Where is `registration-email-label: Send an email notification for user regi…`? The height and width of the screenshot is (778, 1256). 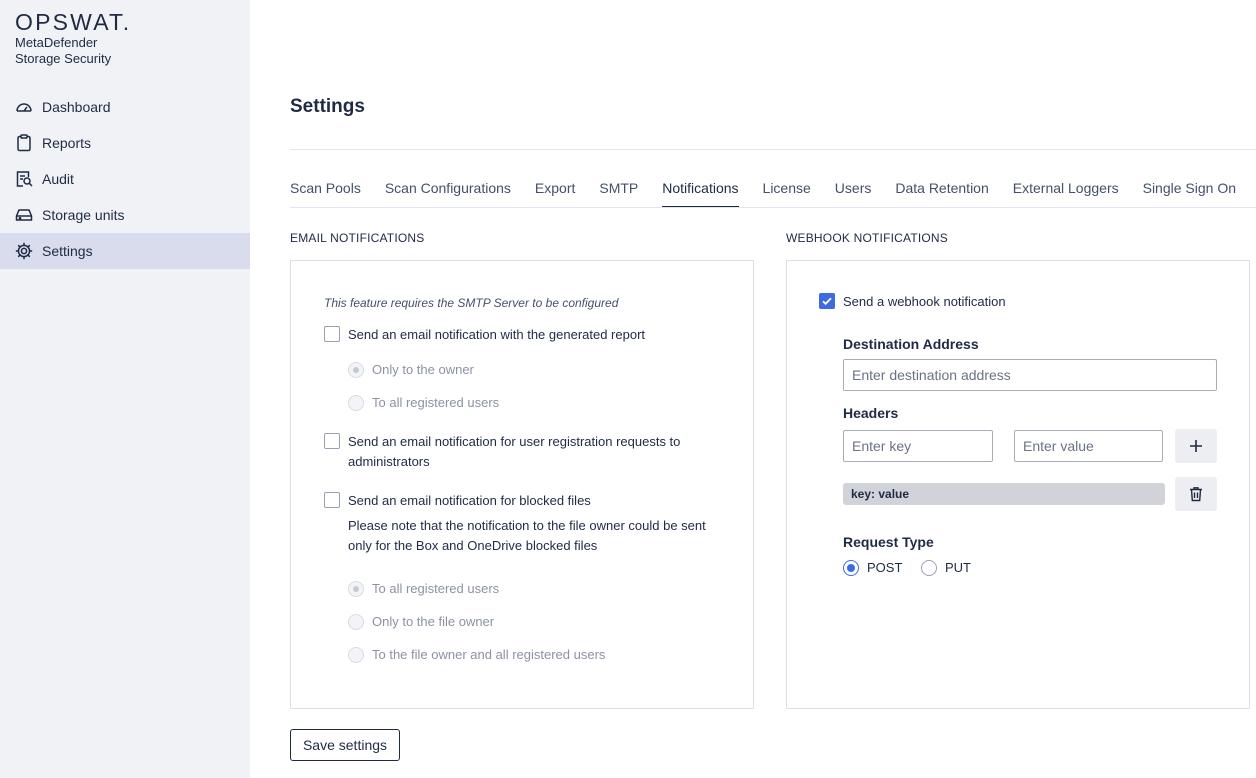 registration-email-label: Send an email notification for user regi… is located at coordinates (533, 452).